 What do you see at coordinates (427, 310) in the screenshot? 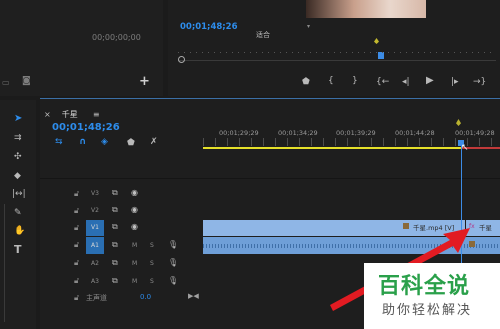
I see `watermark-subtitle: 助你轻松解决` at bounding box center [427, 310].